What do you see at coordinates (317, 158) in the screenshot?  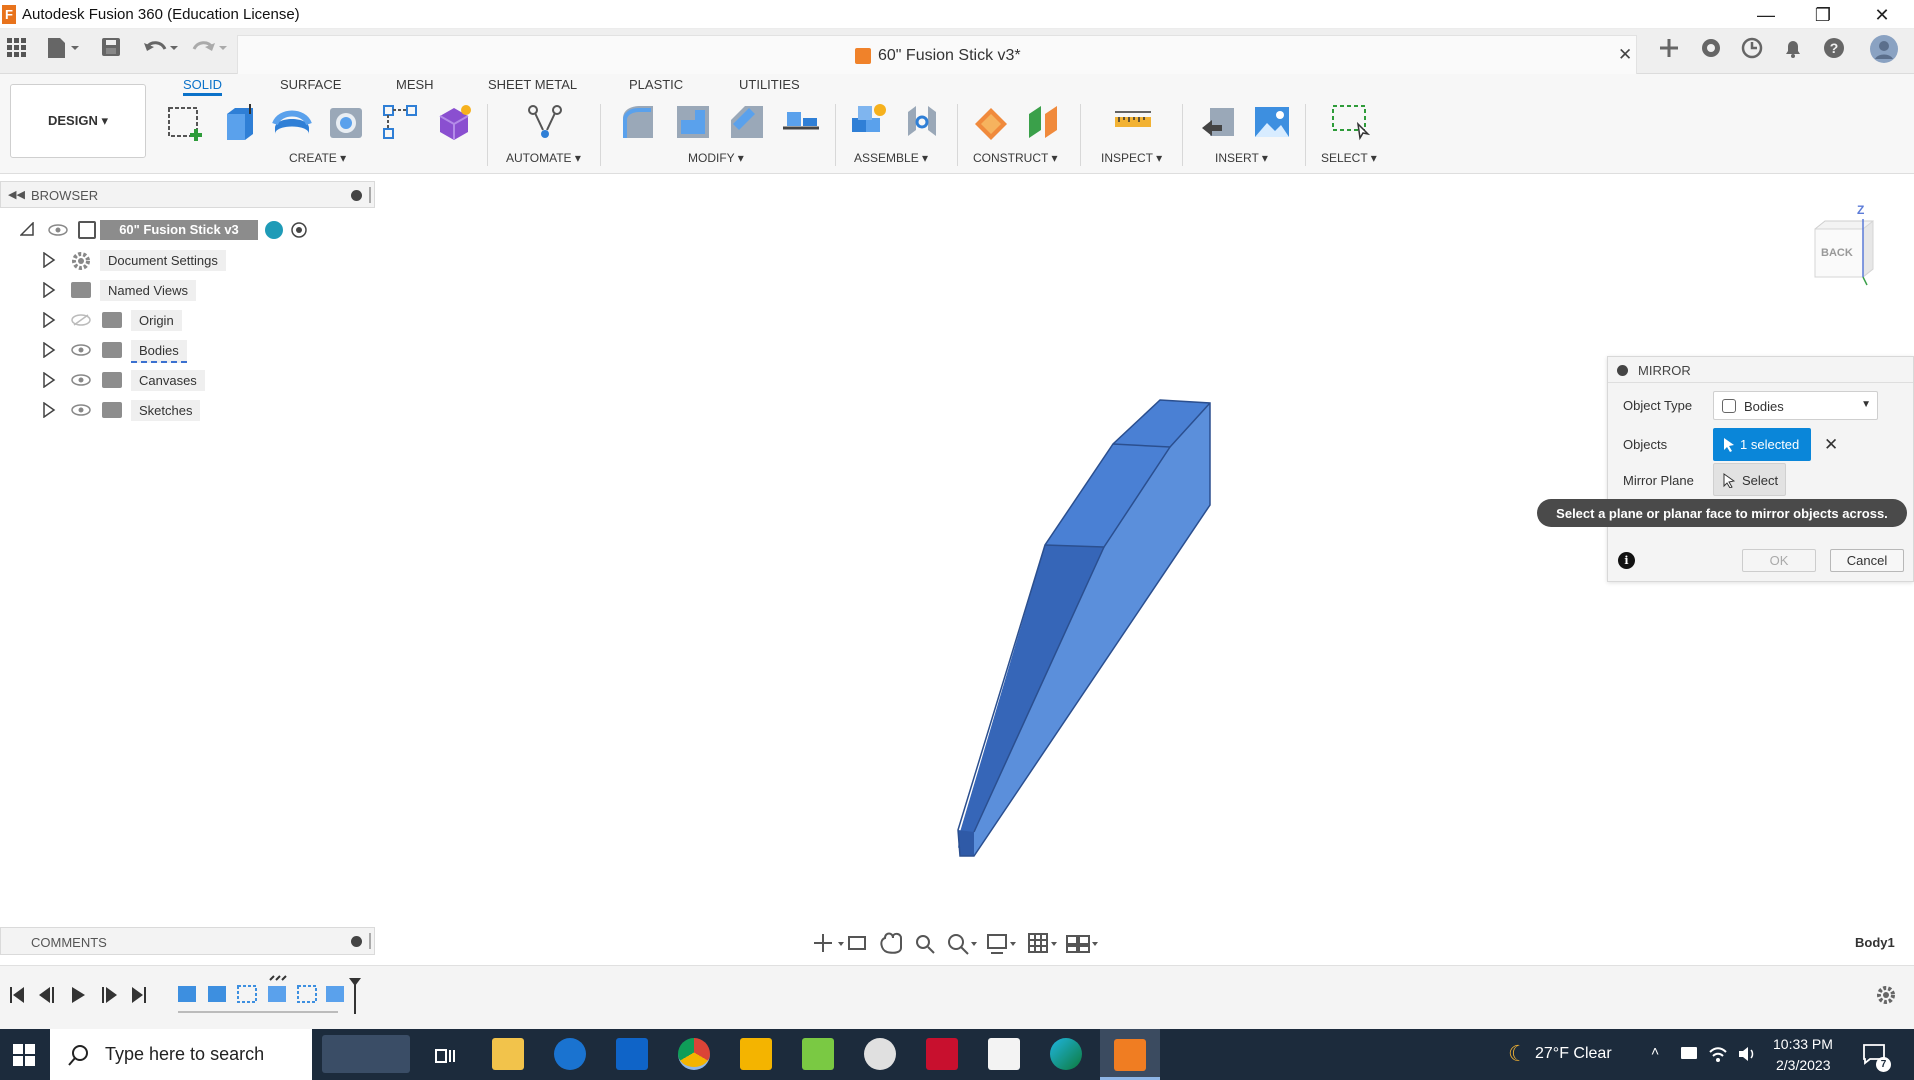 I see `create-menu: CREATE ▾` at bounding box center [317, 158].